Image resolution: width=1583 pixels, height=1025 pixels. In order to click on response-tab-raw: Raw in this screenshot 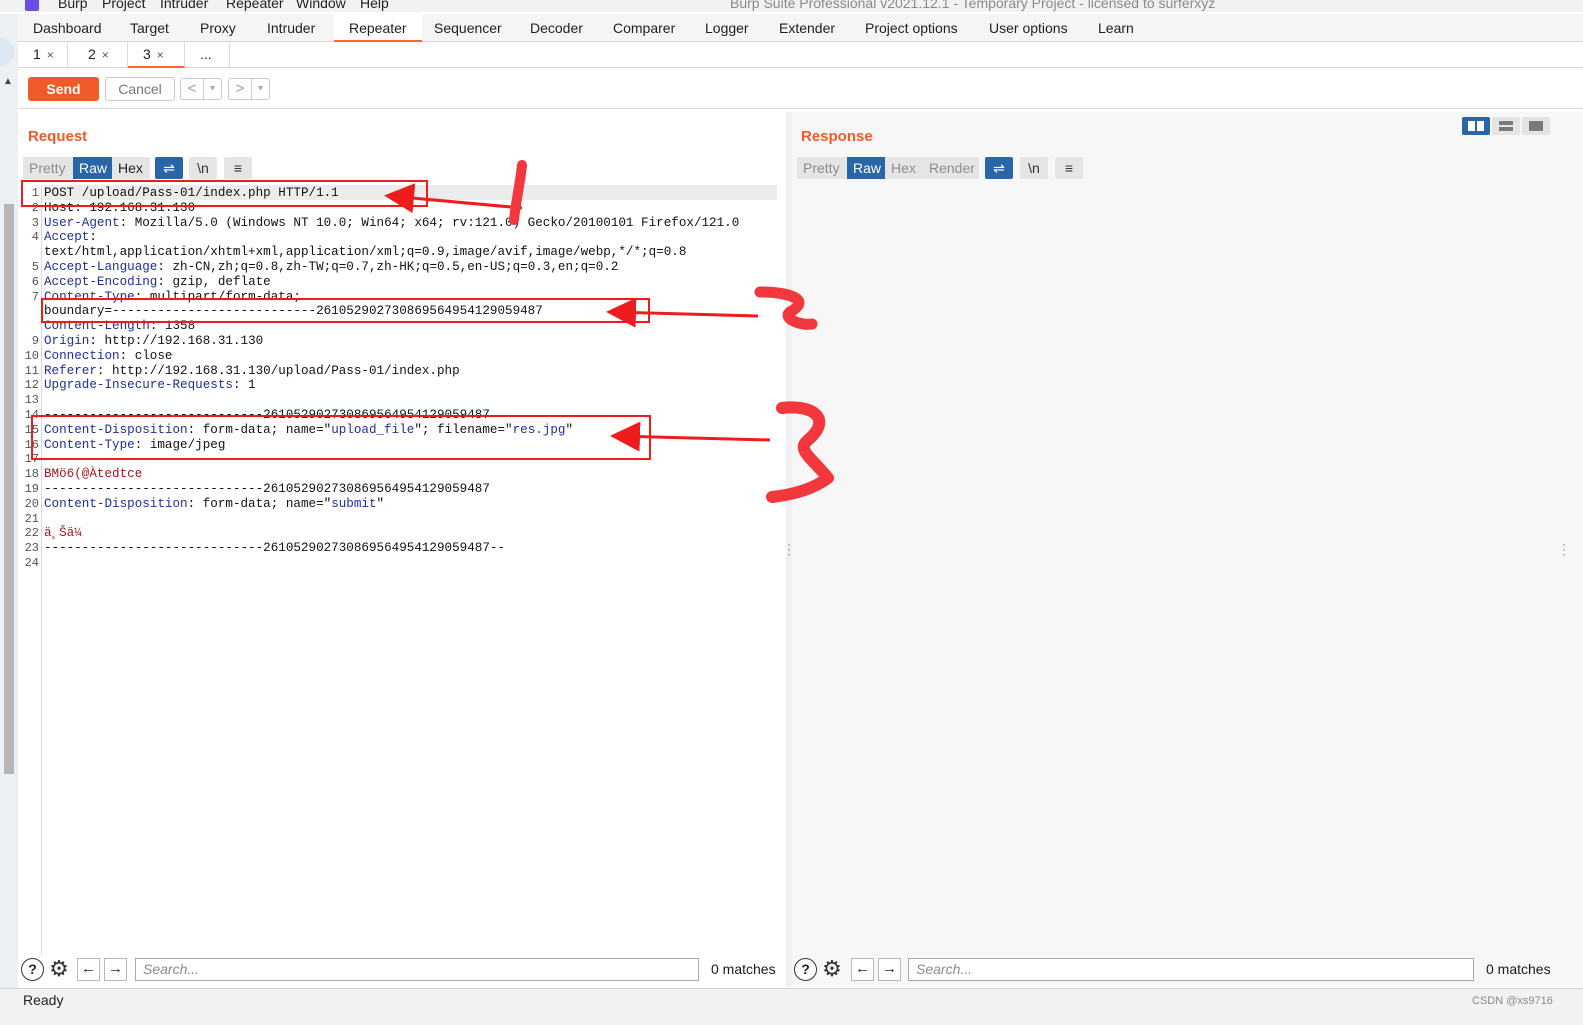, I will do `click(866, 168)`.